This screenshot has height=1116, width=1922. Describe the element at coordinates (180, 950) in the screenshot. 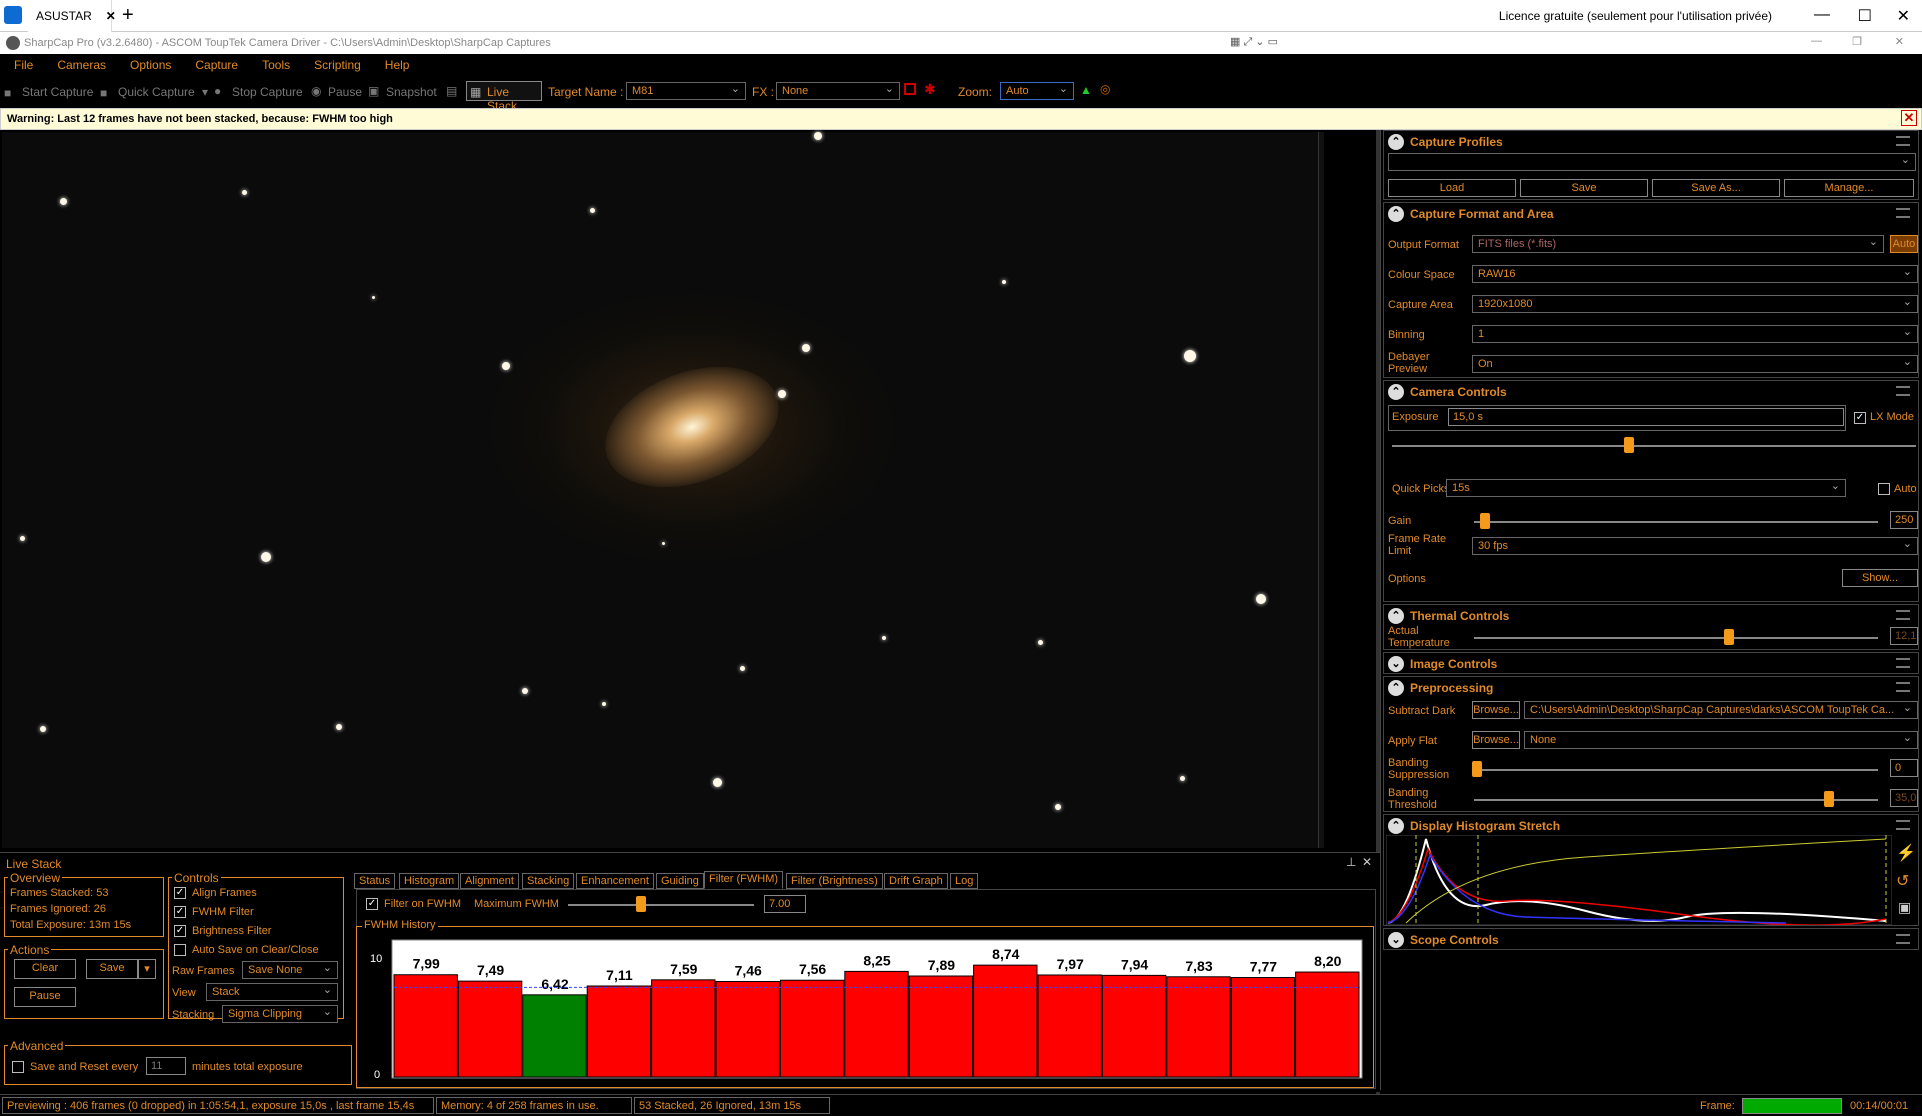

I see `auto-save-checkbox` at that location.